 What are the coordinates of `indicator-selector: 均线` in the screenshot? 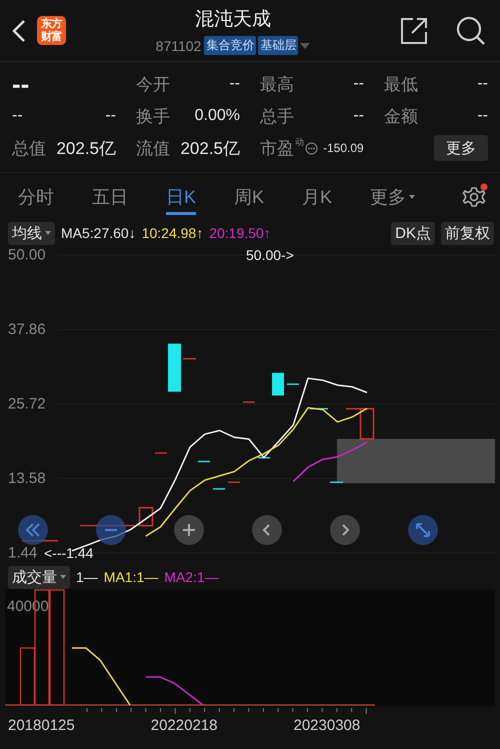 It's located at (31, 233).